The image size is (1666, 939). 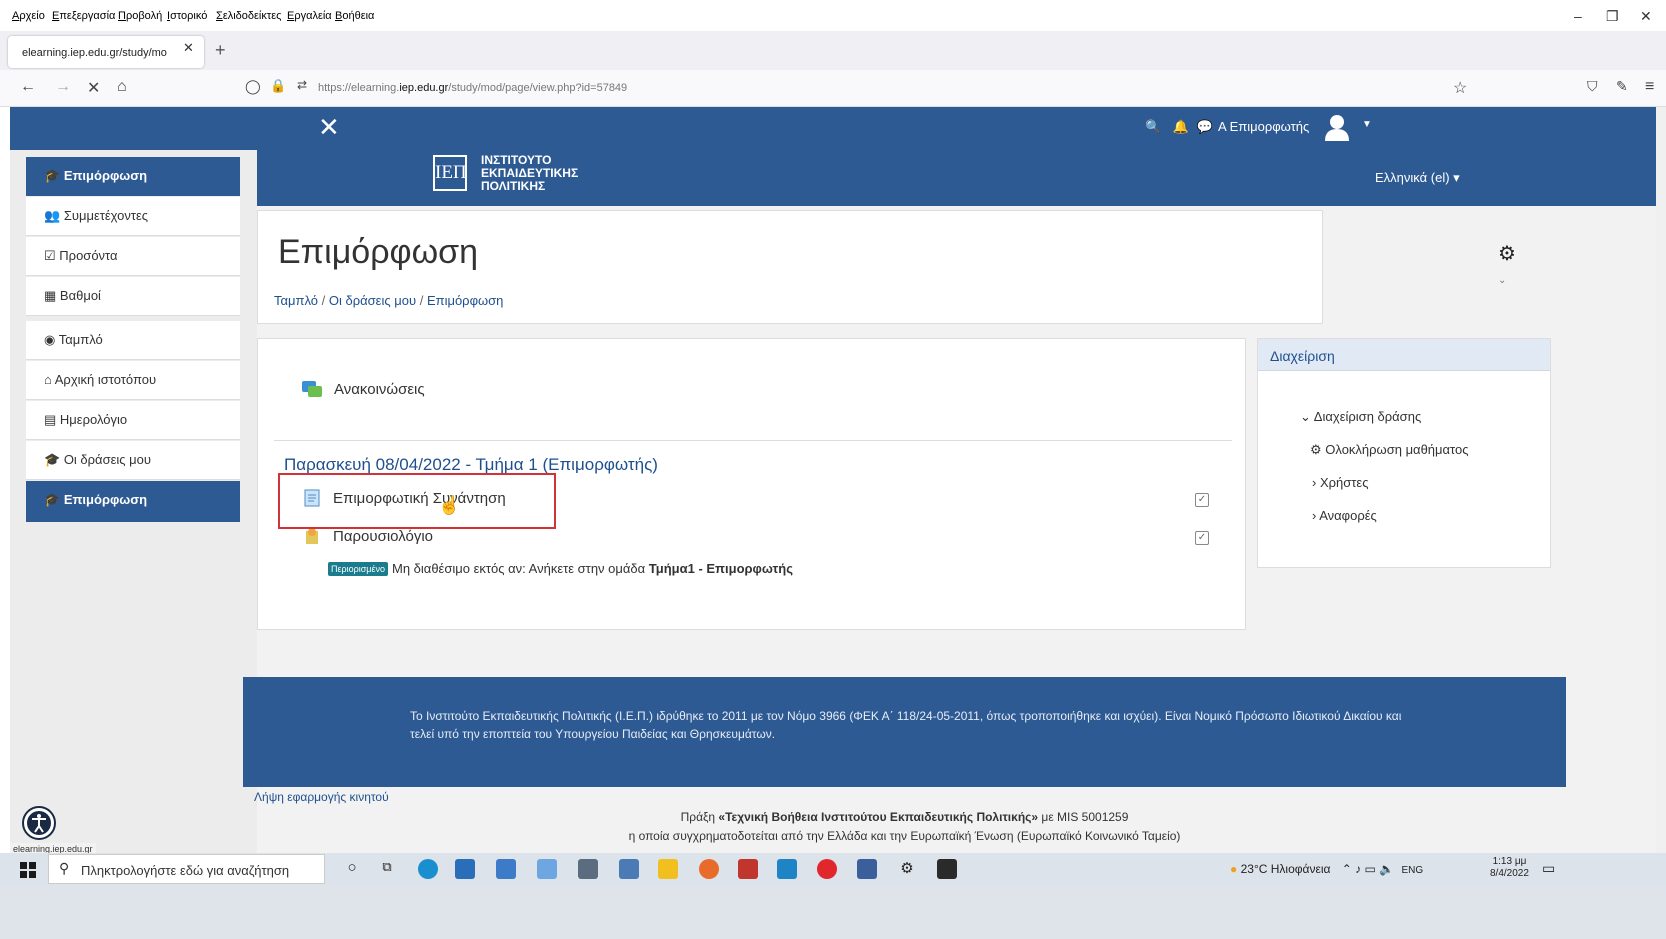 I want to click on browser-tab: elearning.iep.edu.gr/study/mo, so click(x=106, y=52).